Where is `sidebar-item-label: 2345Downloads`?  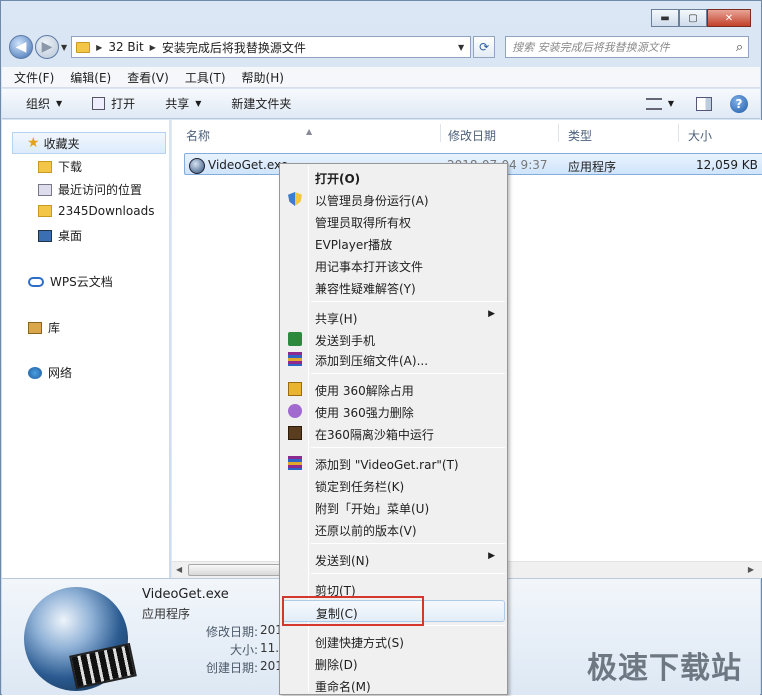 sidebar-item-label: 2345Downloads is located at coordinates (106, 211).